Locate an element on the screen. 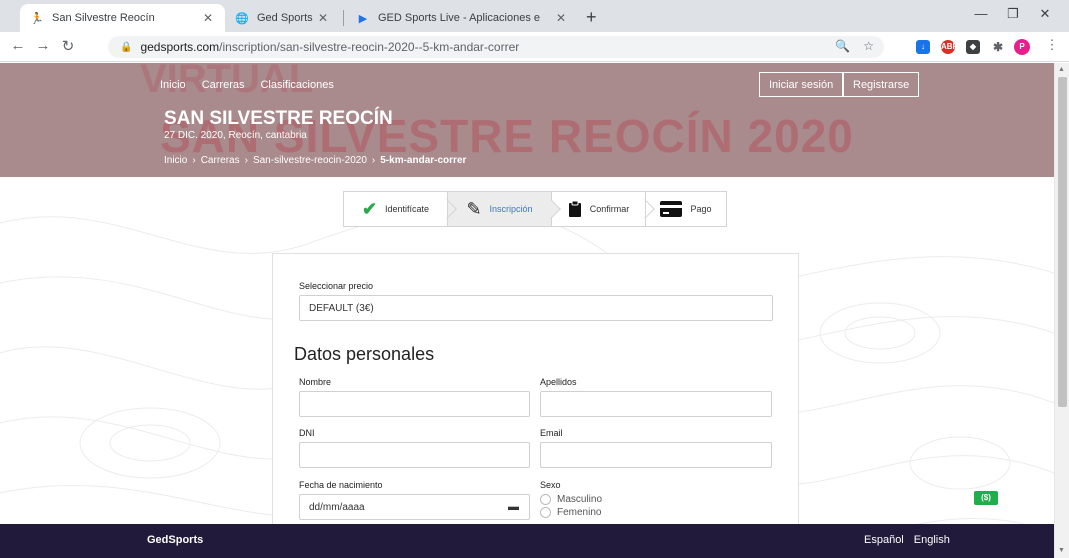  page-scrollbar: ▲ ▼ is located at coordinates (1061, 310).